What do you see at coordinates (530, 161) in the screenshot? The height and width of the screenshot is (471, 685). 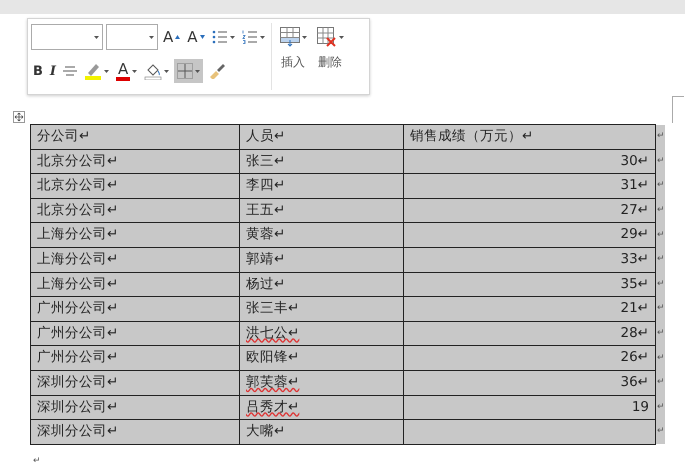 I see `table-cell: 30↵` at bounding box center [530, 161].